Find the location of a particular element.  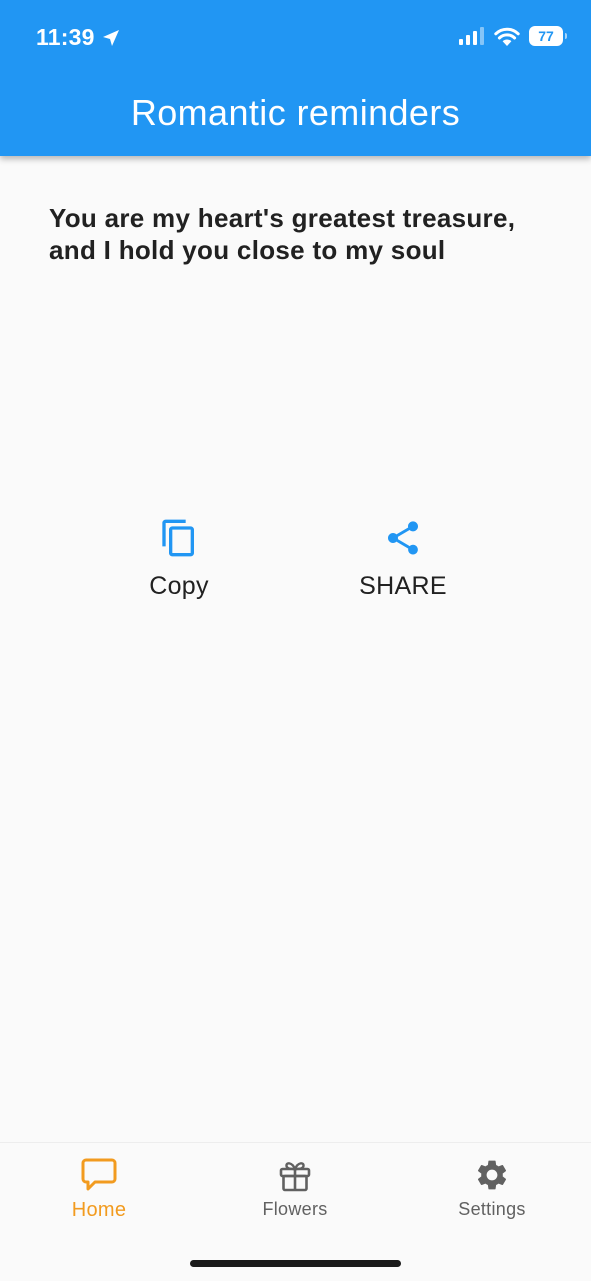

share-icon is located at coordinates (403, 538).